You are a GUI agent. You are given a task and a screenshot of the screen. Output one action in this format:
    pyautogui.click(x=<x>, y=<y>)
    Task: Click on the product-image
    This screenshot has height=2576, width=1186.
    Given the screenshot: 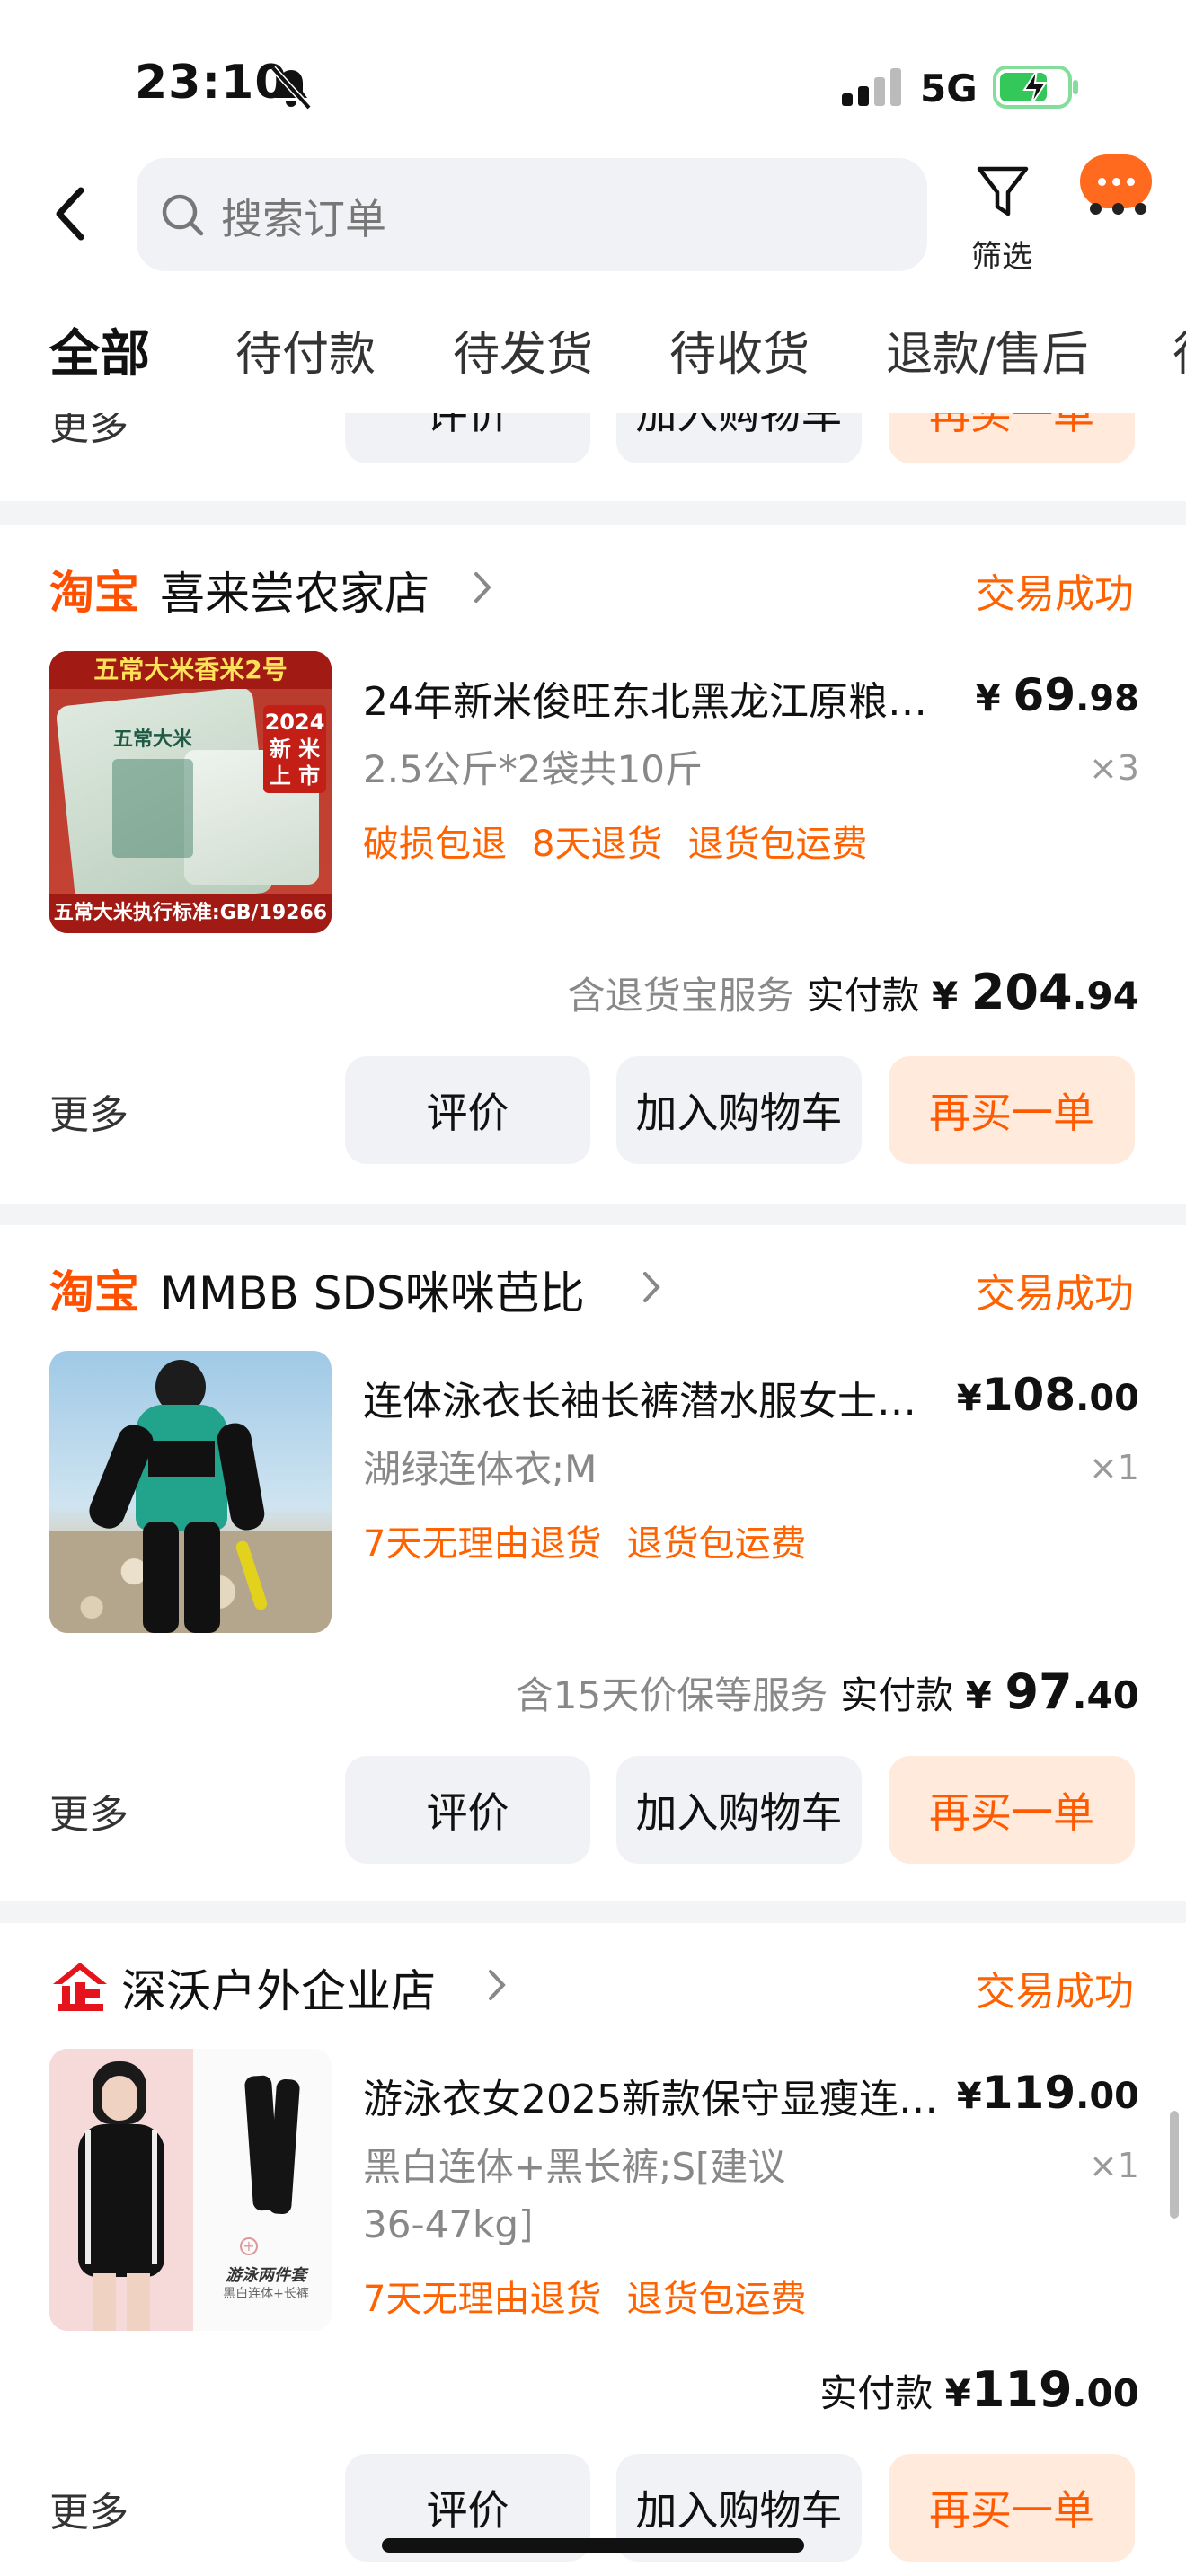 What is the action you would take?
    pyautogui.click(x=190, y=1492)
    